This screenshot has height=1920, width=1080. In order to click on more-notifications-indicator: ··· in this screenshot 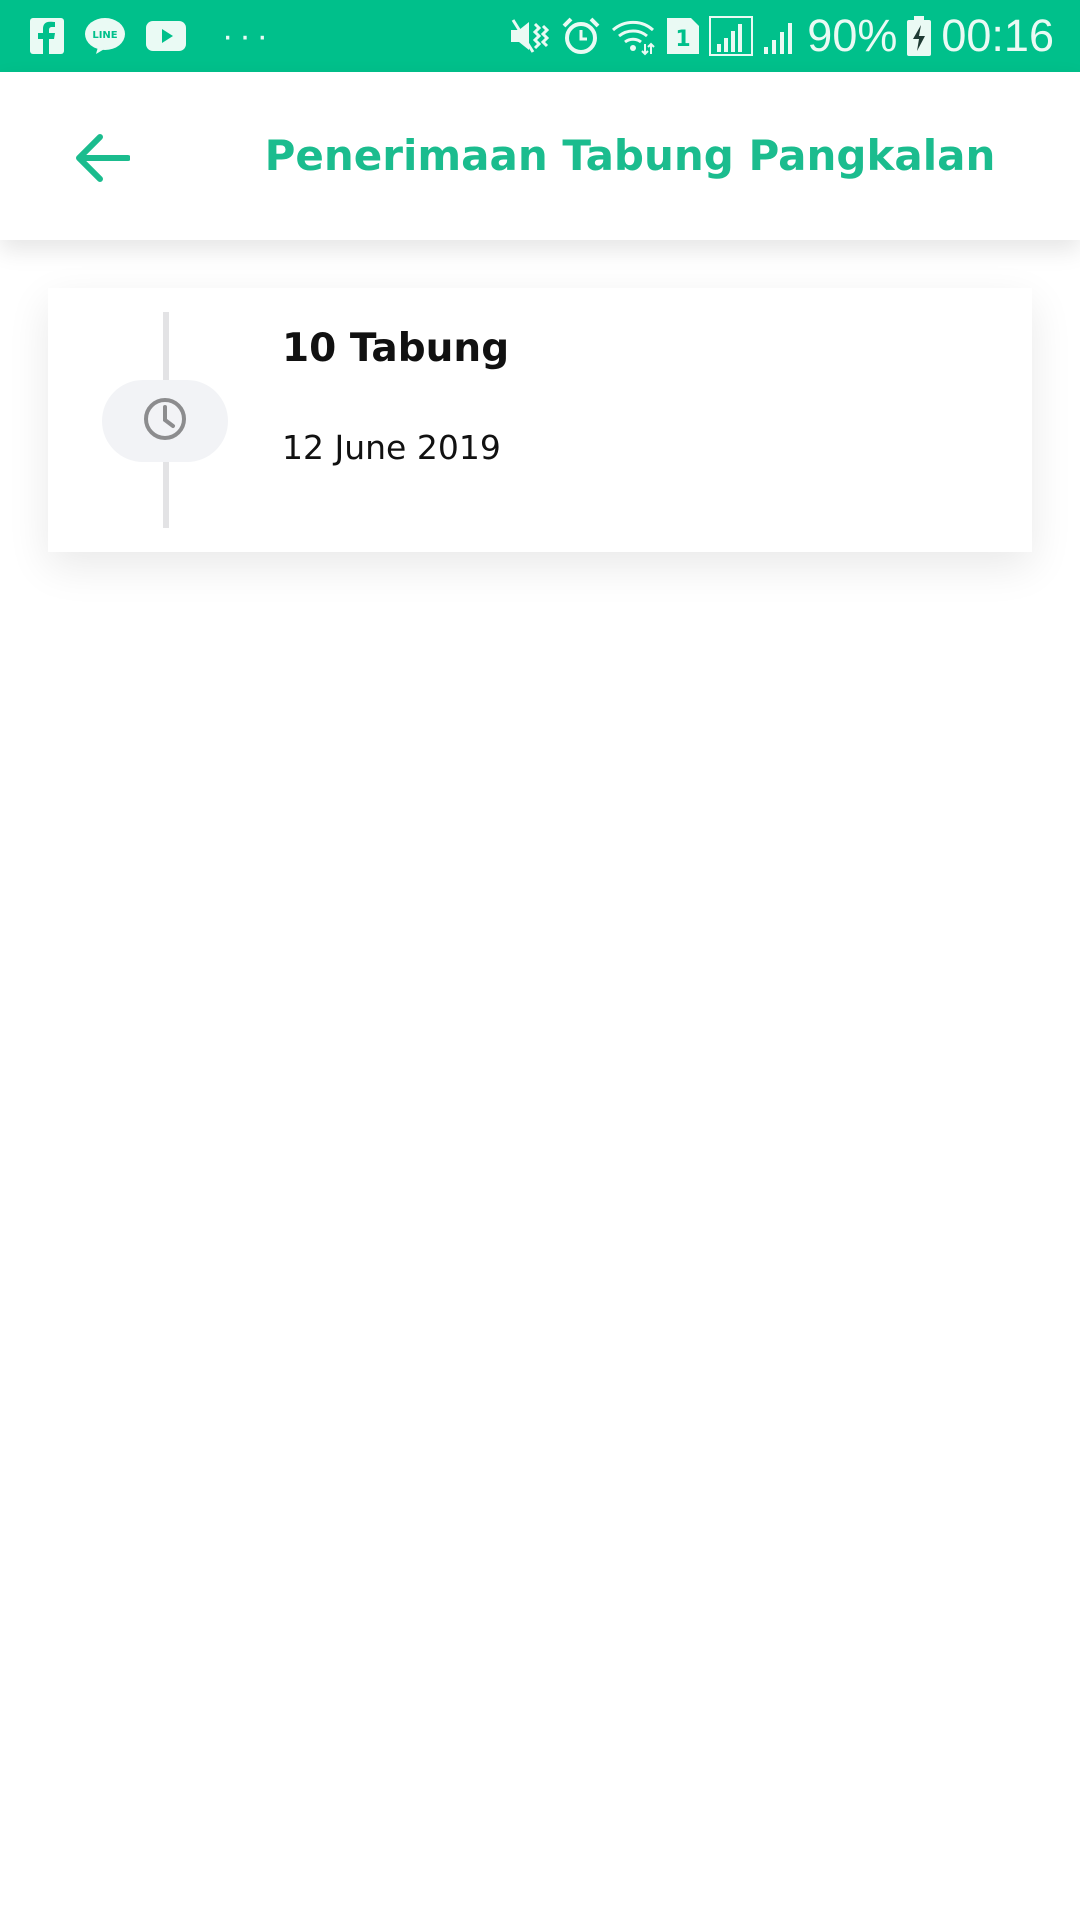, I will do `click(248, 36)`.